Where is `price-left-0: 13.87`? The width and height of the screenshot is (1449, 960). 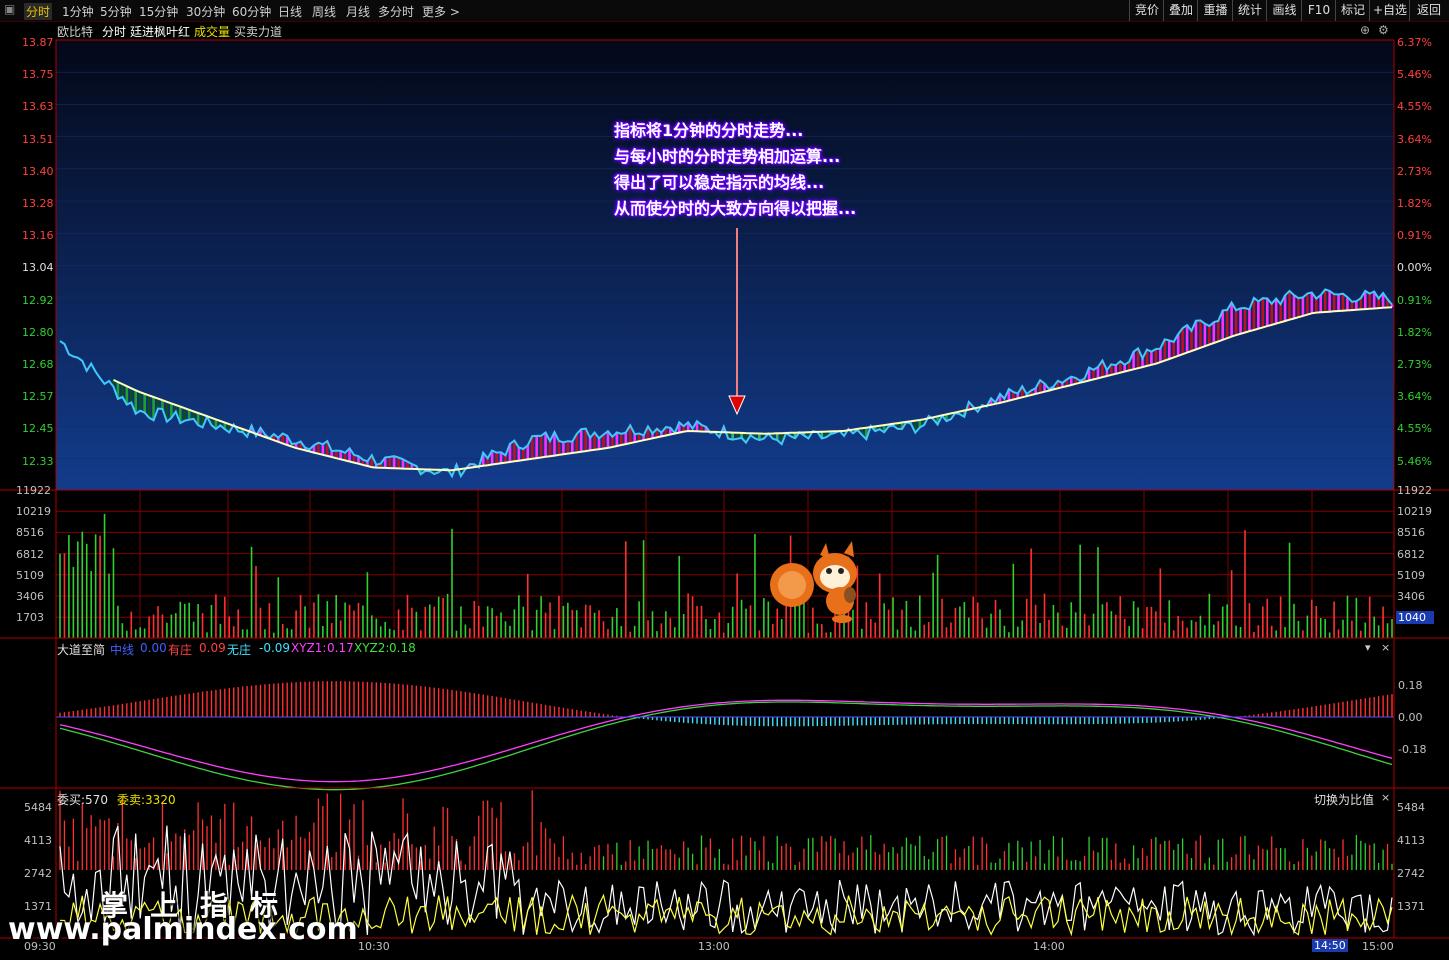 price-left-0: 13.87 is located at coordinates (38, 42).